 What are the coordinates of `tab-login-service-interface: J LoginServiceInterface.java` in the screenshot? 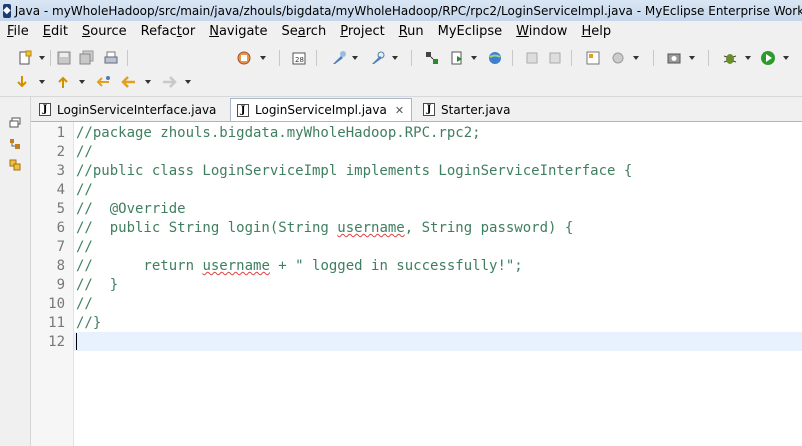 It's located at (132, 109).